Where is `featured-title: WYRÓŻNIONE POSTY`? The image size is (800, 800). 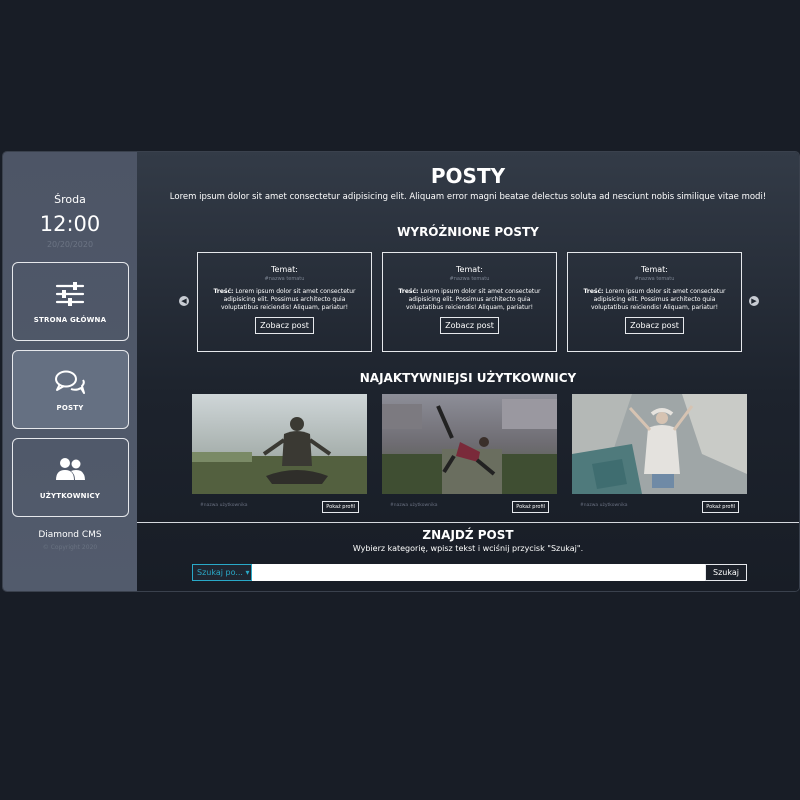
featured-title: WYRÓŻNIONE POSTY is located at coordinates (468, 232).